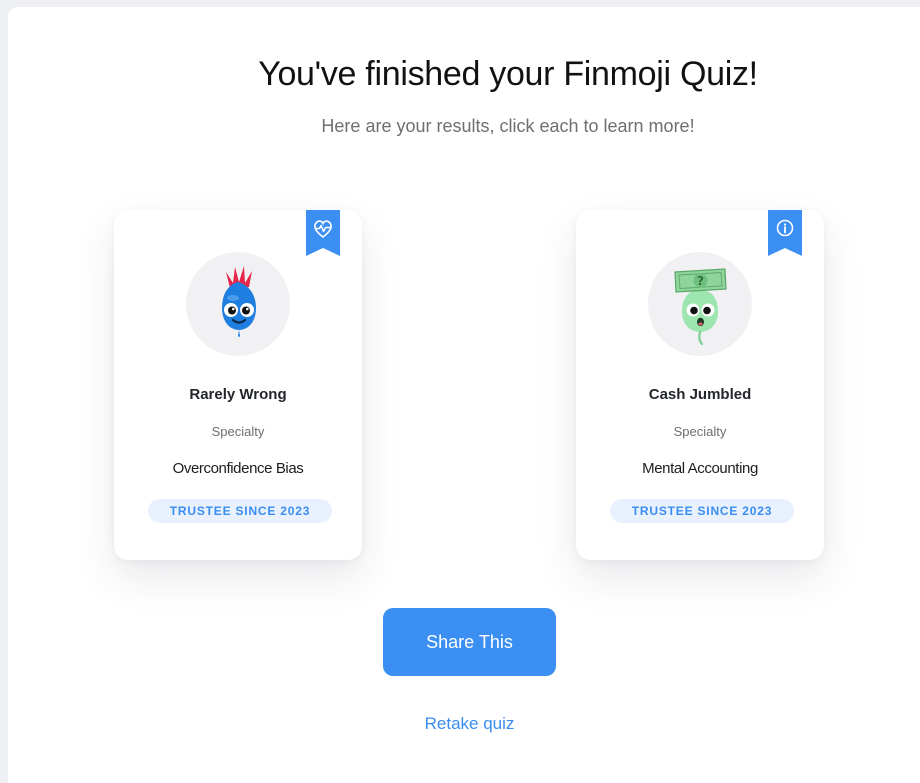 The height and width of the screenshot is (783, 920). What do you see at coordinates (508, 74) in the screenshot?
I see `page-title: You've finished your Finmoji Quiz!` at bounding box center [508, 74].